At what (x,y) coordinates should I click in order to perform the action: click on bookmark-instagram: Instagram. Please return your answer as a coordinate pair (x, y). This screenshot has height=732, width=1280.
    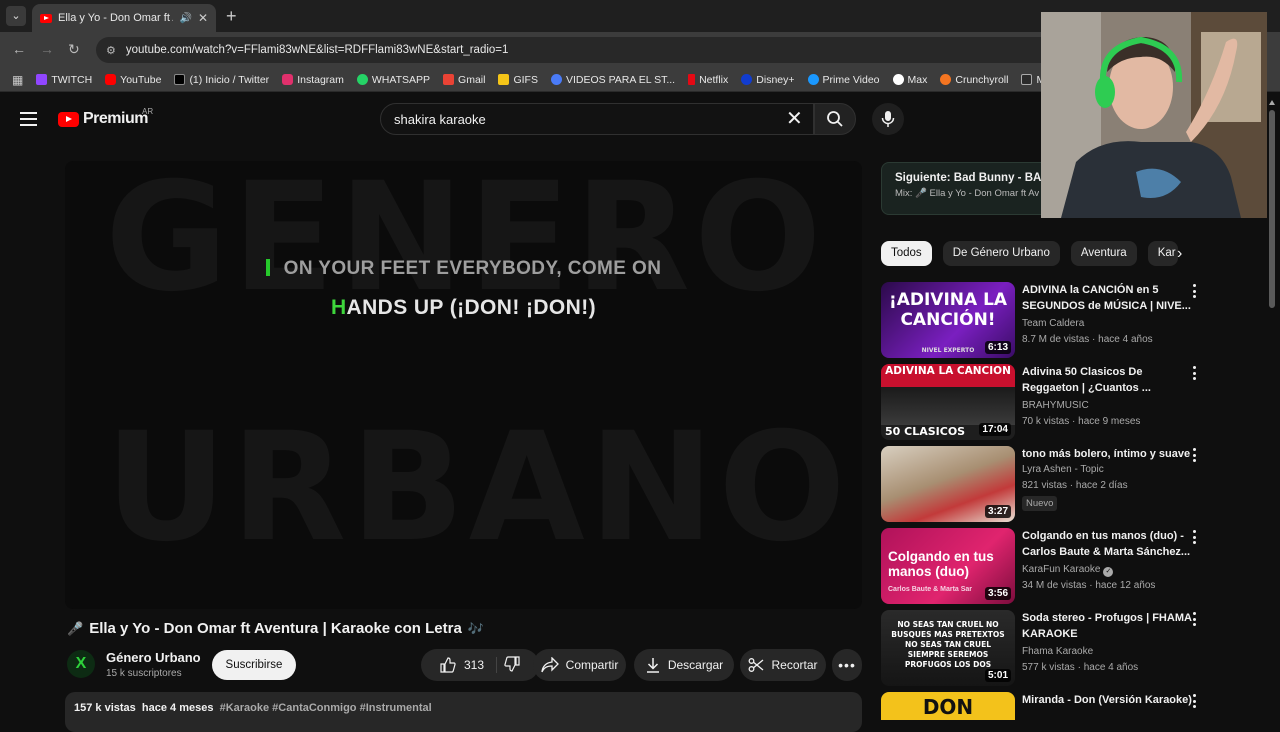
    Looking at the image, I should click on (313, 80).